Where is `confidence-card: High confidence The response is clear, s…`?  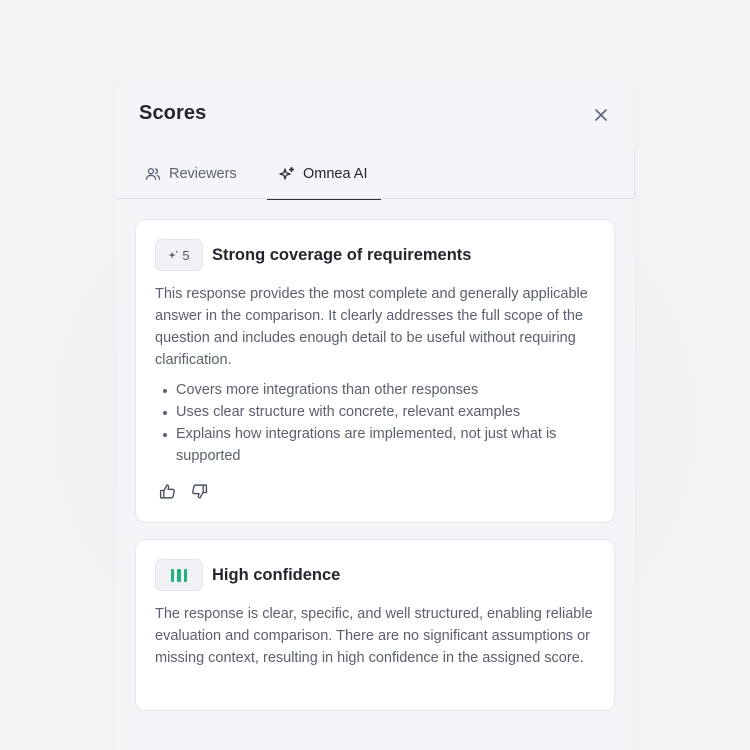 confidence-card: High confidence The response is clear, s… is located at coordinates (375, 625).